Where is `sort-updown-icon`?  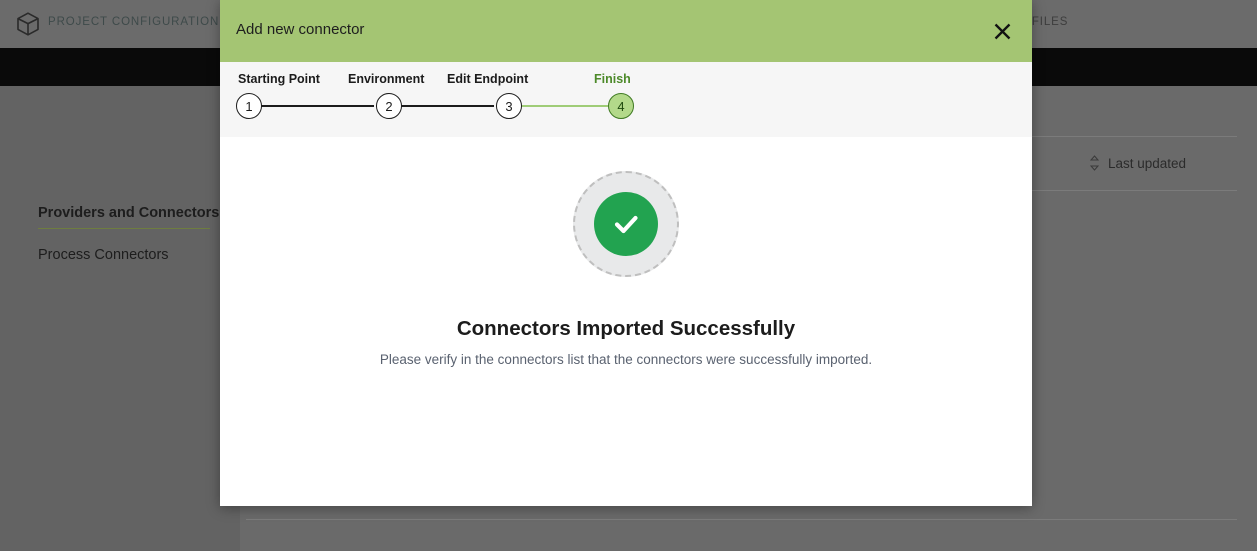
sort-updown-icon is located at coordinates (1094, 163).